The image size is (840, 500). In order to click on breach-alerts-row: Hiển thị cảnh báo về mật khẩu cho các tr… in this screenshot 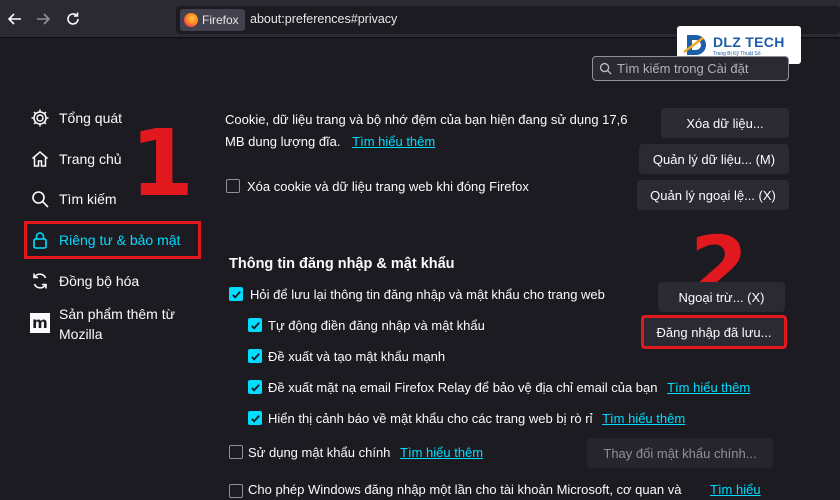, I will do `click(476, 418)`.